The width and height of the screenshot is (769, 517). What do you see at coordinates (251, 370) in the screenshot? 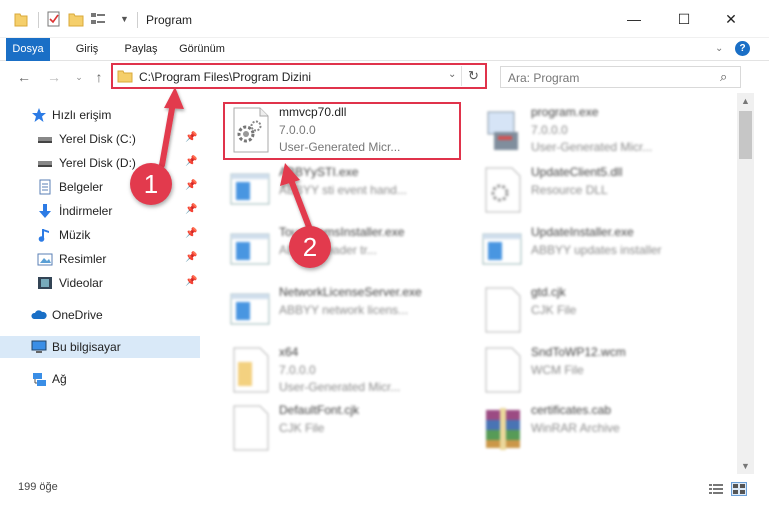
I see `folder-file-icon` at bounding box center [251, 370].